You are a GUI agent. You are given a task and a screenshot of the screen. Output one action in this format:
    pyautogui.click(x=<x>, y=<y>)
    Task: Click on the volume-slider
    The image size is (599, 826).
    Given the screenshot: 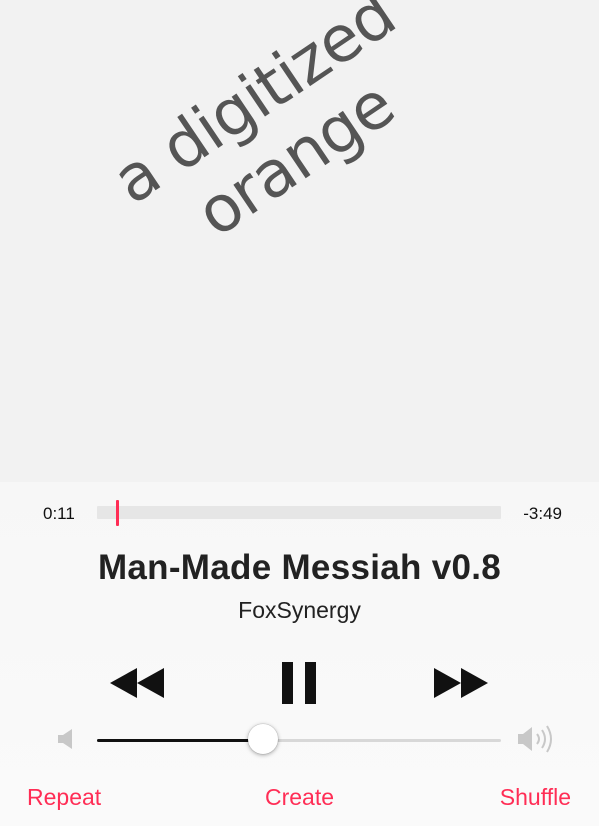 What is the action you would take?
    pyautogui.click(x=299, y=739)
    